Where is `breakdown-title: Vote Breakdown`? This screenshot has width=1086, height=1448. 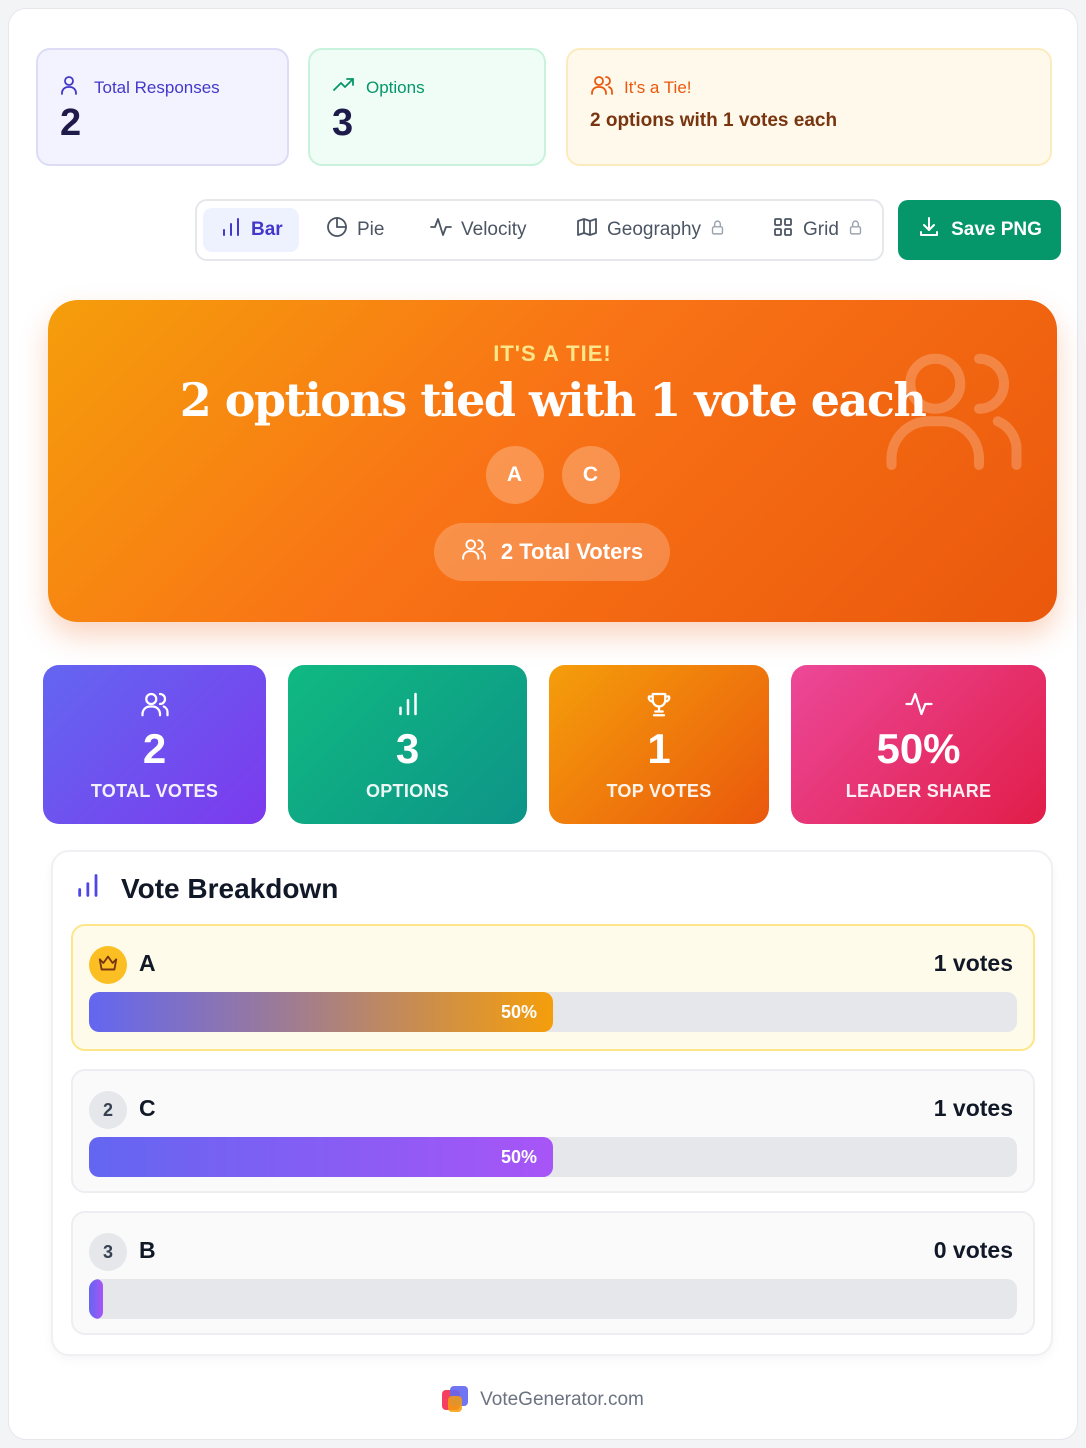 breakdown-title: Vote Breakdown is located at coordinates (230, 888).